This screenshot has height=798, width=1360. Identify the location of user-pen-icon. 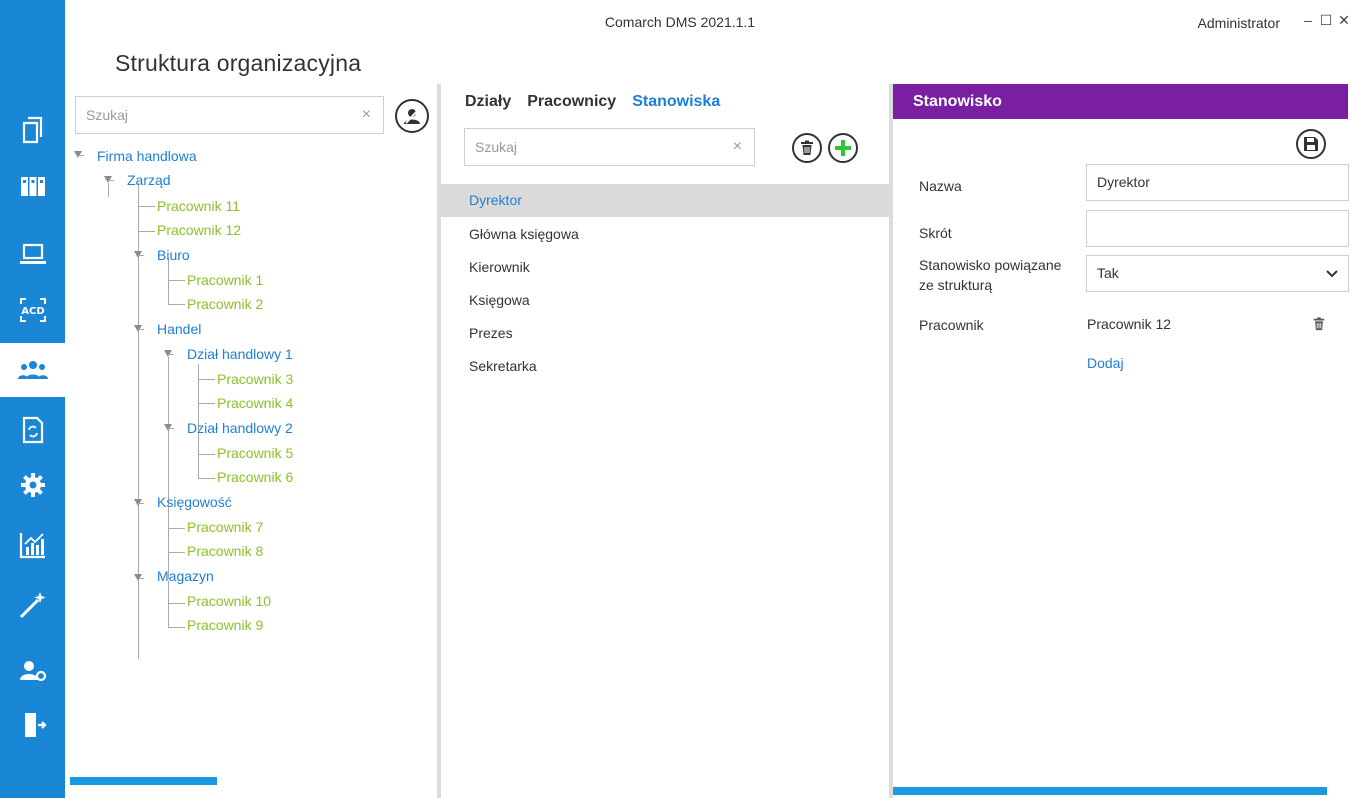
(412, 116).